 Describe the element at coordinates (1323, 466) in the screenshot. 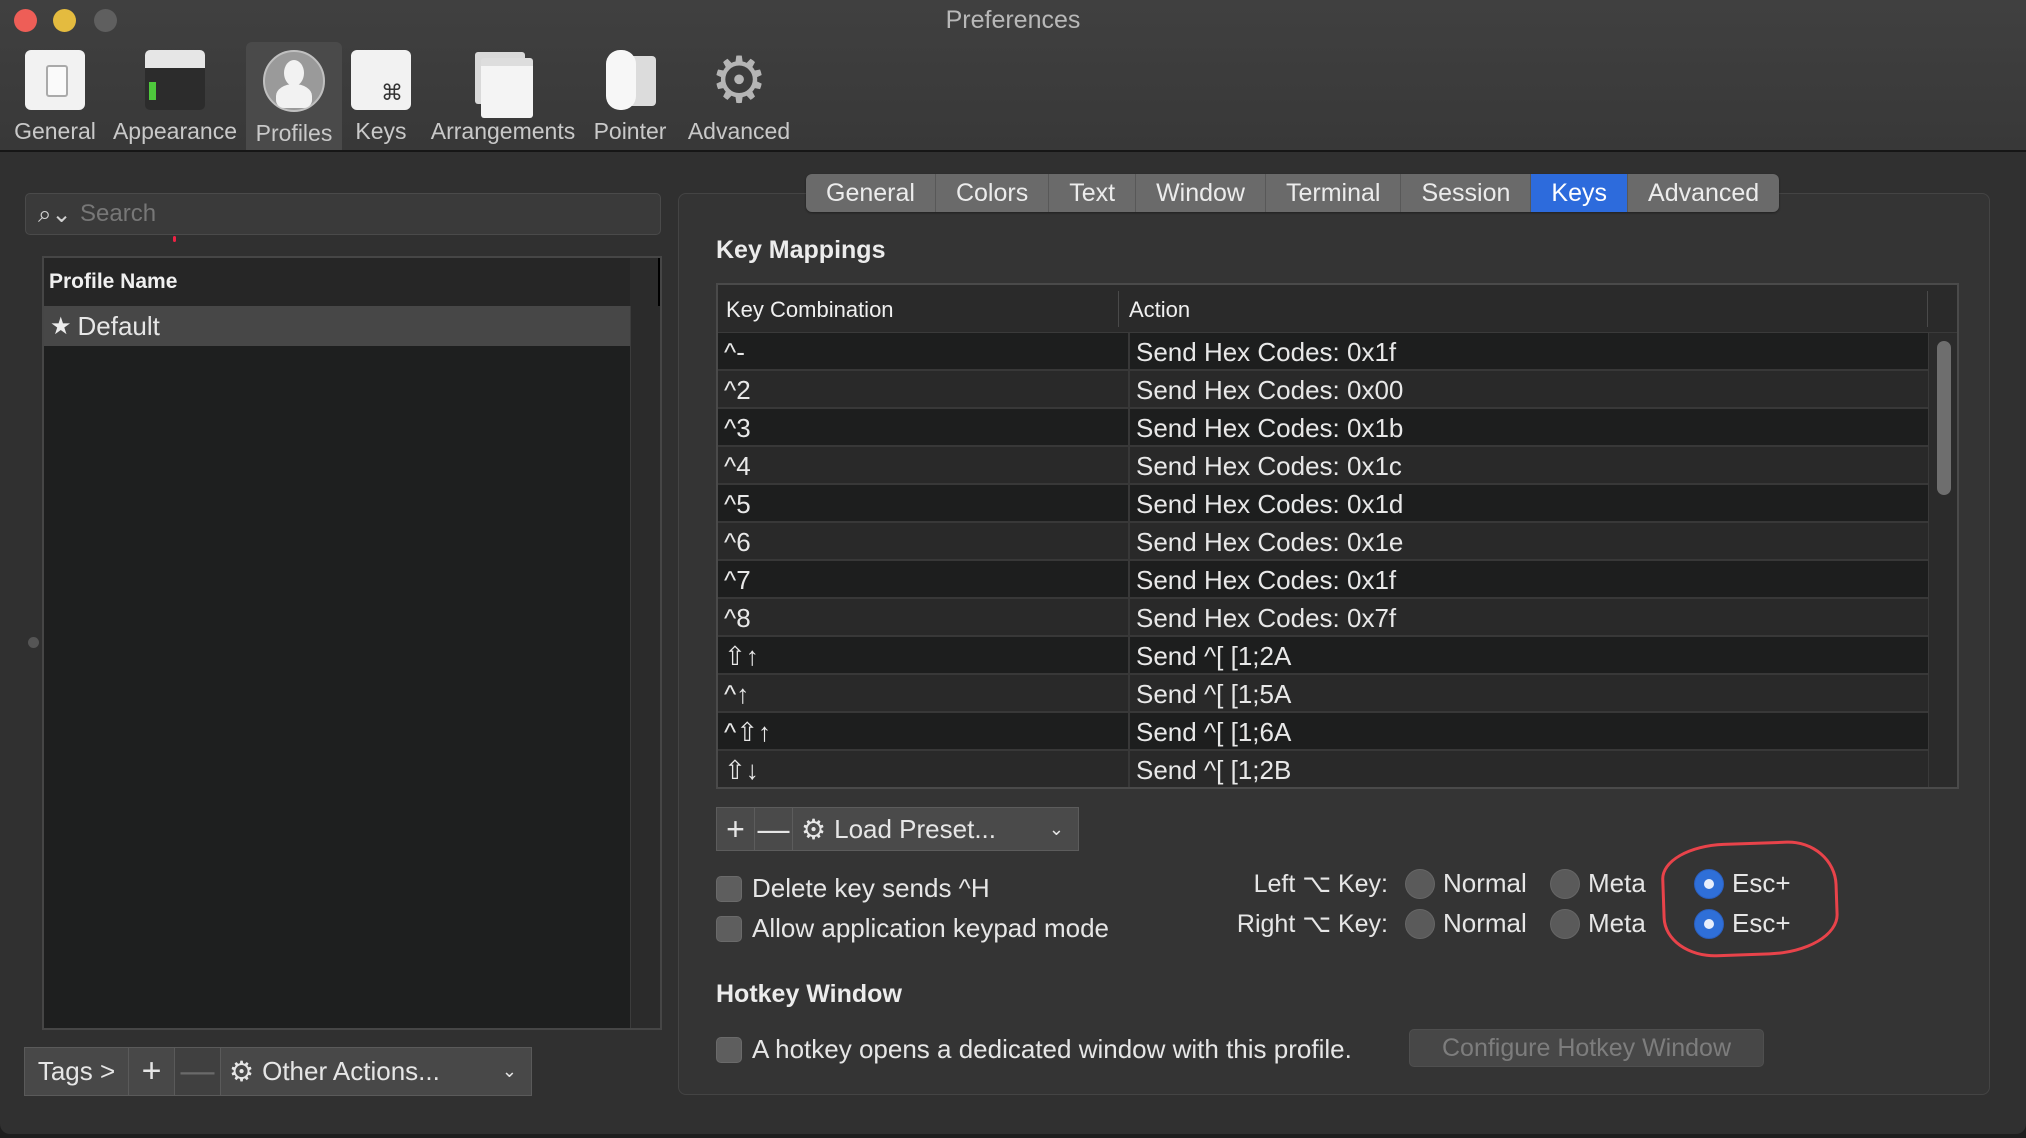

I see `key-mapping-row: ^4 Send Hex Codes: 0x1c` at that location.